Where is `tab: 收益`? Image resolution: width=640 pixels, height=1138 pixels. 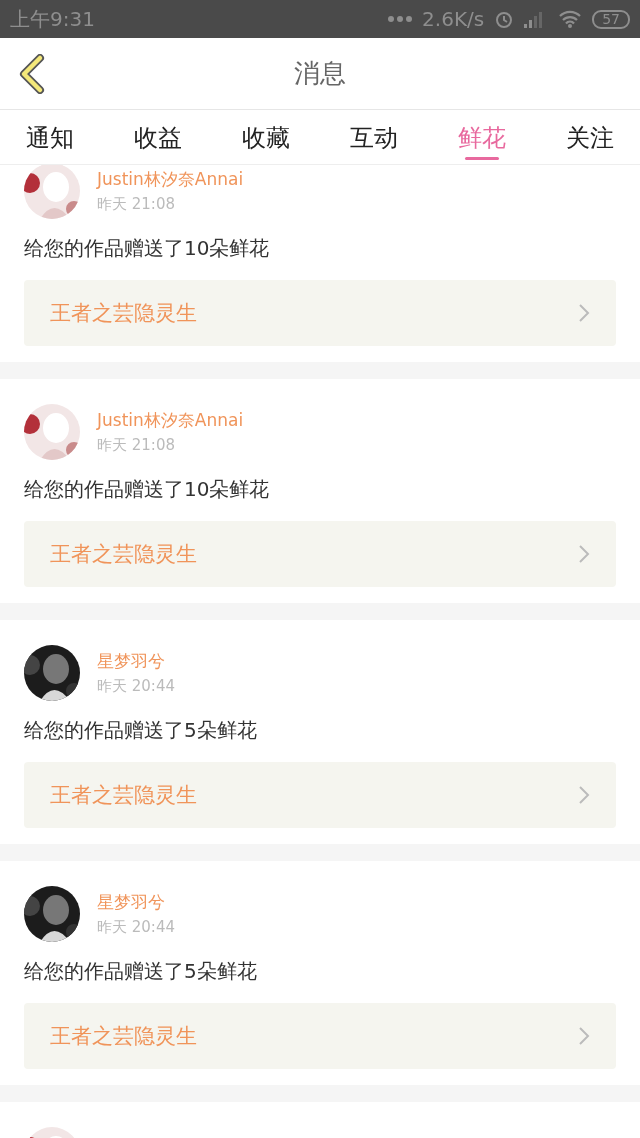
tab: 收益 is located at coordinates (158, 137).